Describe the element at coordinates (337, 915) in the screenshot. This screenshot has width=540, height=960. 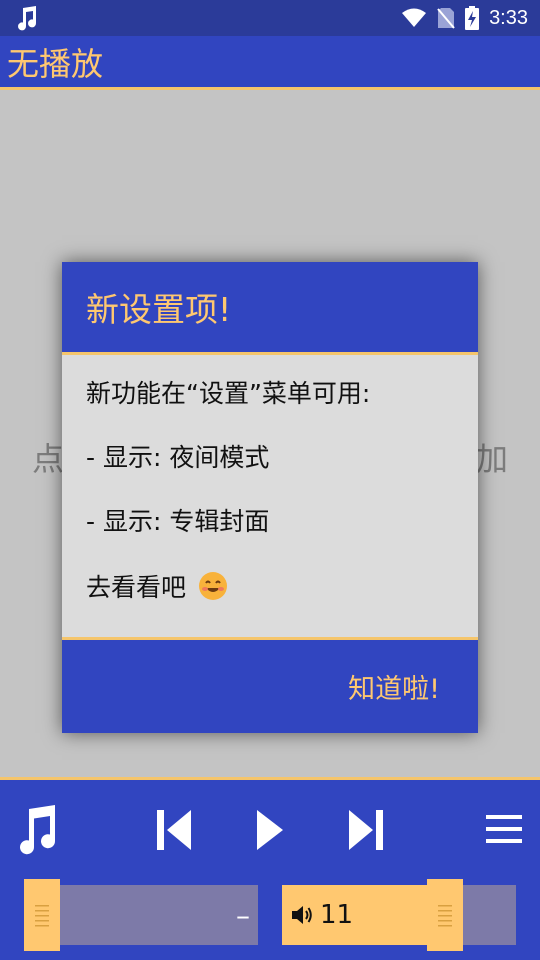
I see `volume-value: 11` at that location.